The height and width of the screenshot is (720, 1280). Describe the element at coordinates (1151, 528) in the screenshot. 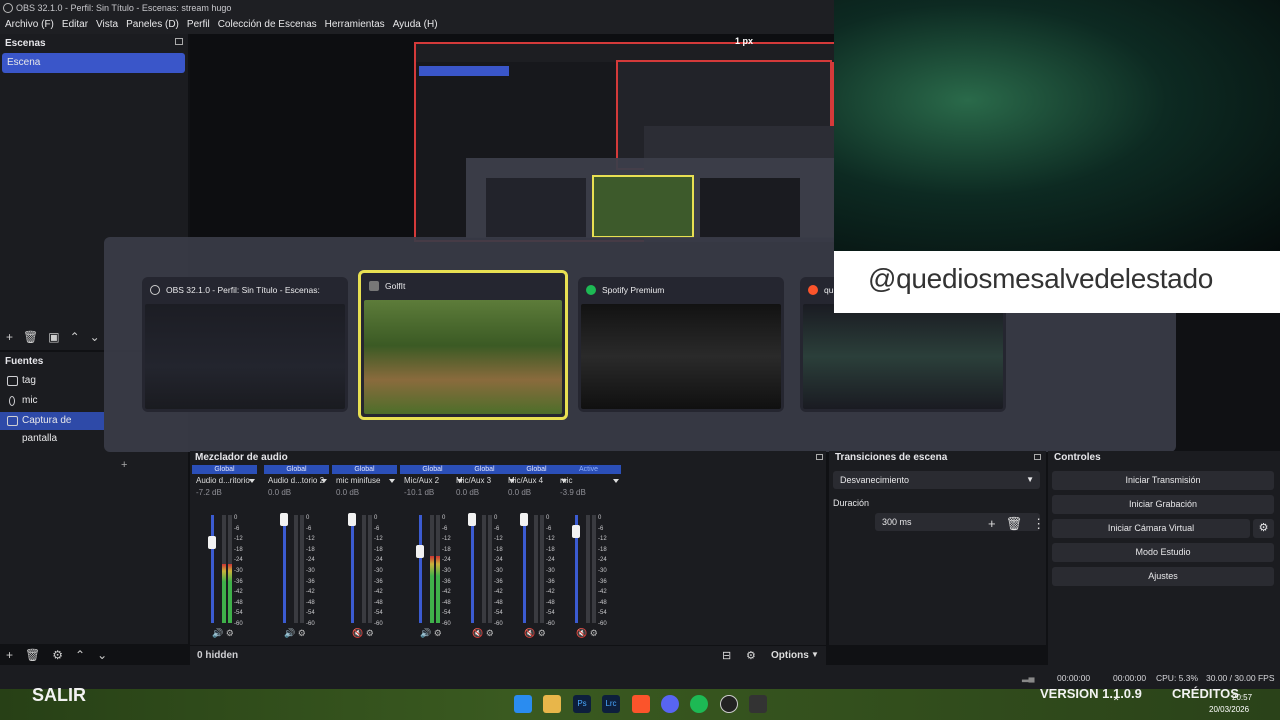

I see `start-virtual-camera-button: Iniciar Cámara Virtual` at that location.